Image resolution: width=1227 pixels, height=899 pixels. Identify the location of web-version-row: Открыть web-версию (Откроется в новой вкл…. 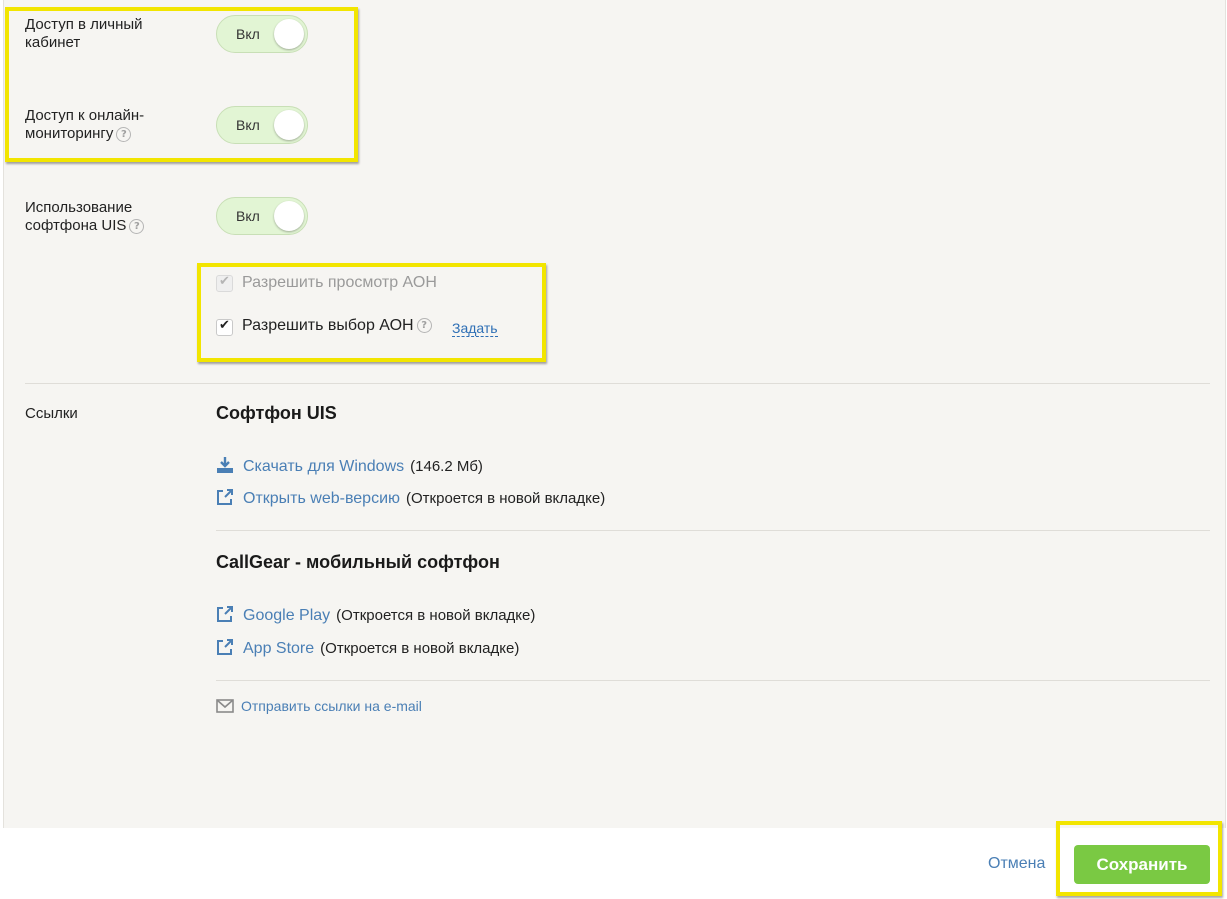
(410, 498).